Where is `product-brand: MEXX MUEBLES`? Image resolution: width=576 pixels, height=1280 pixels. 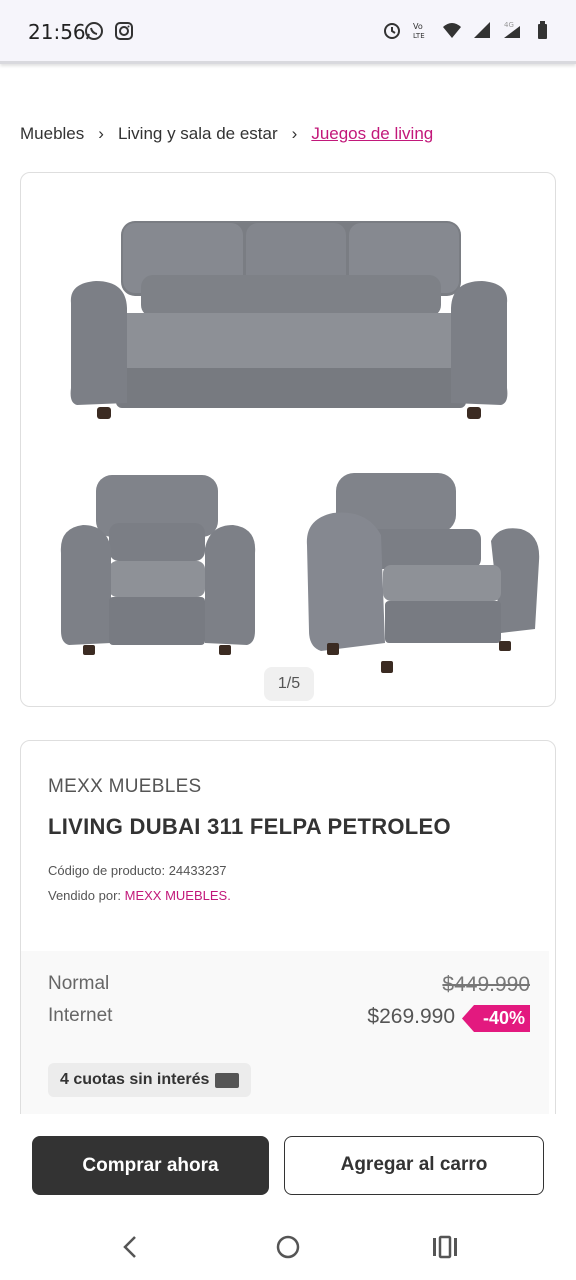
product-brand: MEXX MUEBLES is located at coordinates (125, 787).